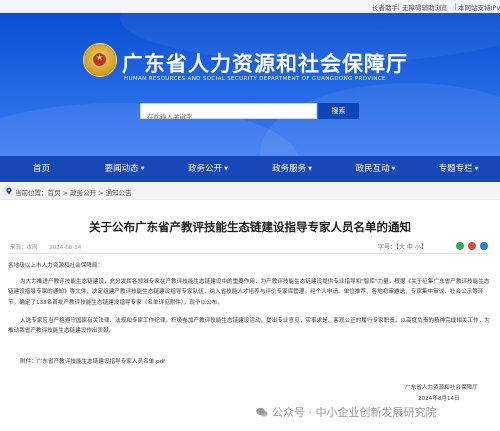 The width and height of the screenshot is (500, 431). What do you see at coordinates (250, 6) in the screenshot?
I see `top-utility-bar: 长者助手 无障碍辅助浏览 本网站支持IPv6` at bounding box center [250, 6].